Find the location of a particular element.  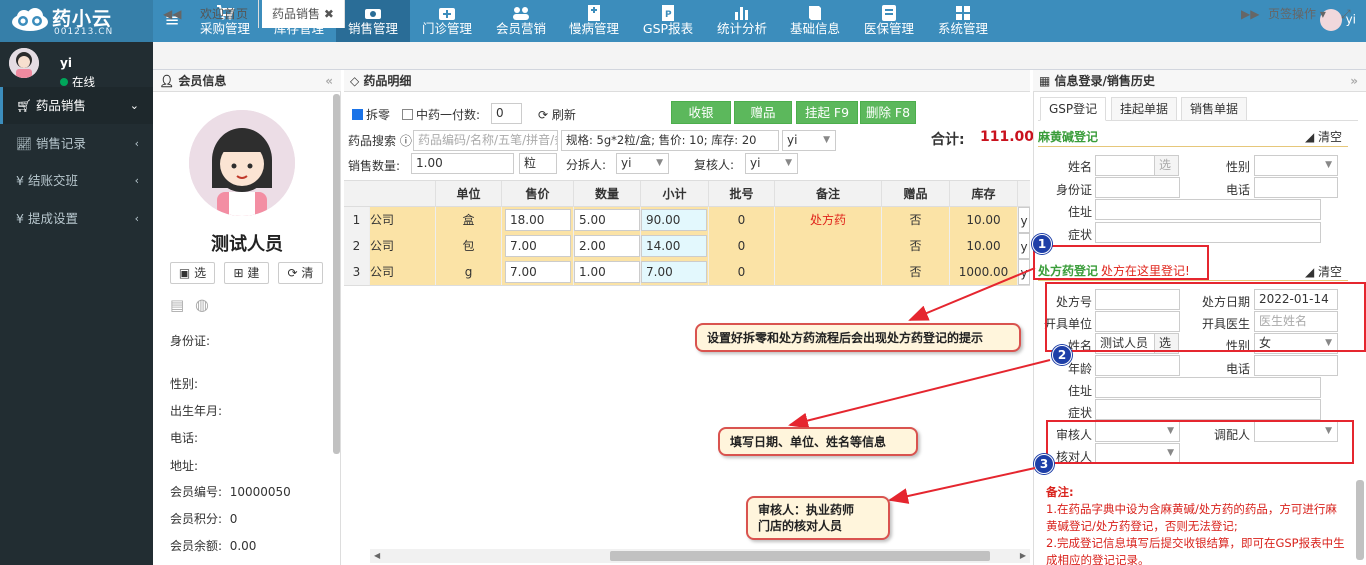

callout-1: 设置好拆零和处方药流程后会出现处方药登记的提示 is located at coordinates (858, 337).